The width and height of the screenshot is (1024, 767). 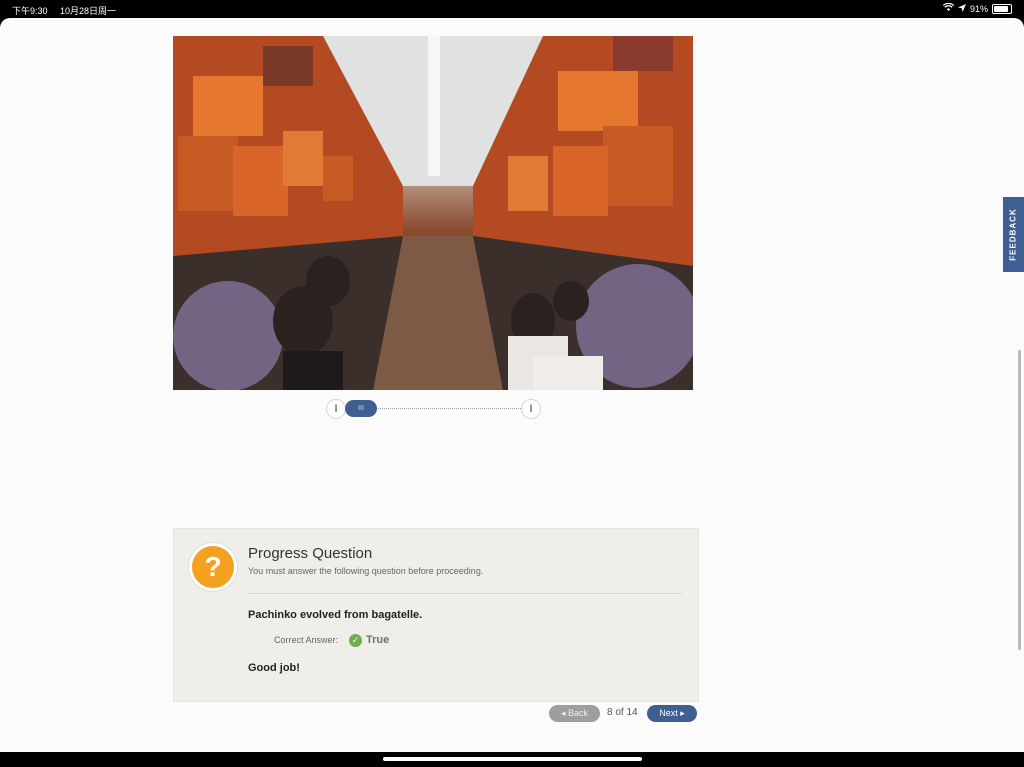 I want to click on slider-end-marker: I, so click(x=531, y=409).